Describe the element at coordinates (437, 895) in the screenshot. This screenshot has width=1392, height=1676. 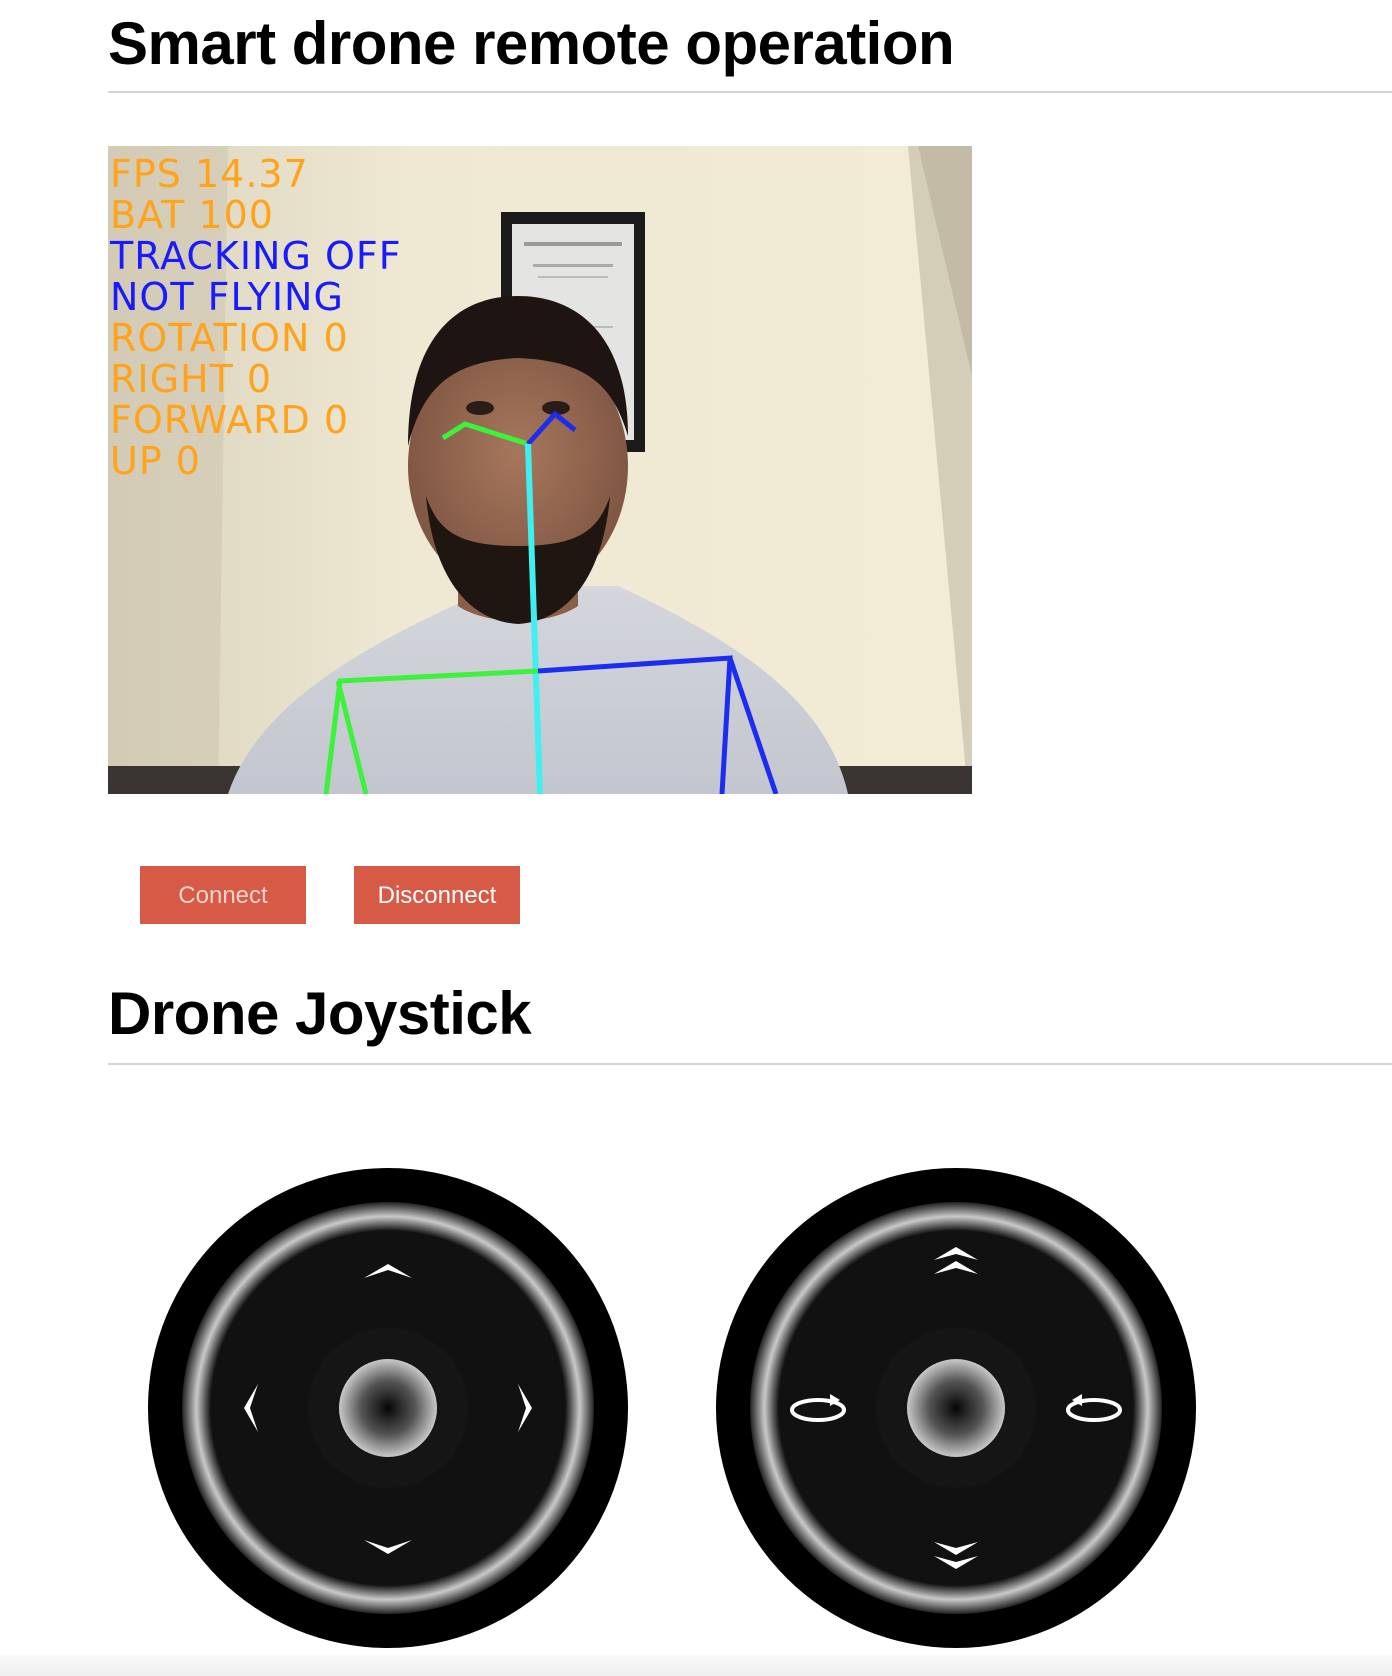
I see `disconnect-button: Disconnect` at that location.